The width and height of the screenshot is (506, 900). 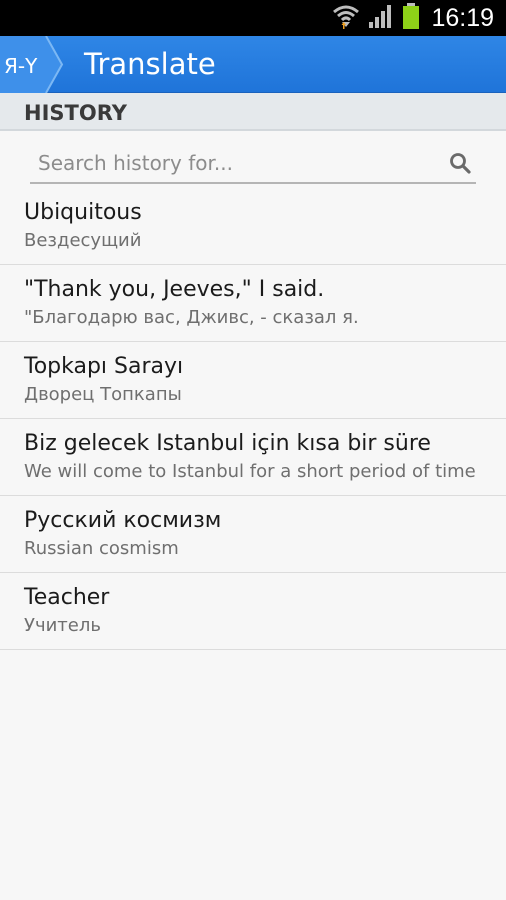 I want to click on history-translation-text: Учитель, so click(x=62, y=625).